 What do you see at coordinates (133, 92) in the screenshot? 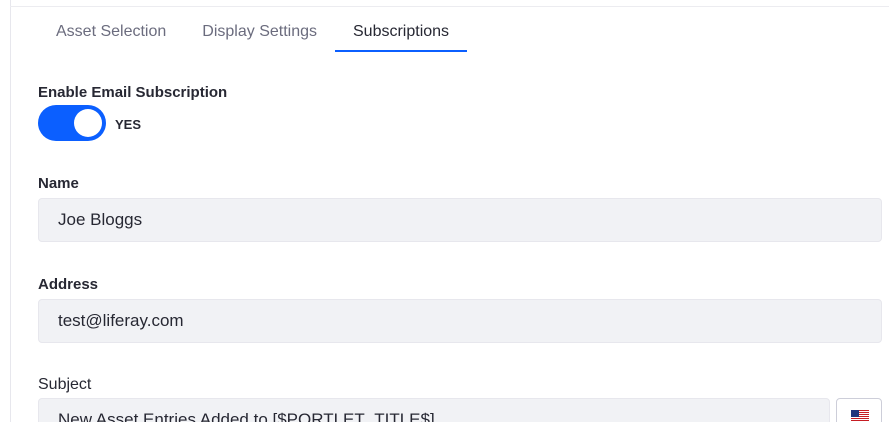
I see `email-subscription-label: Enable Email Subscription` at bounding box center [133, 92].